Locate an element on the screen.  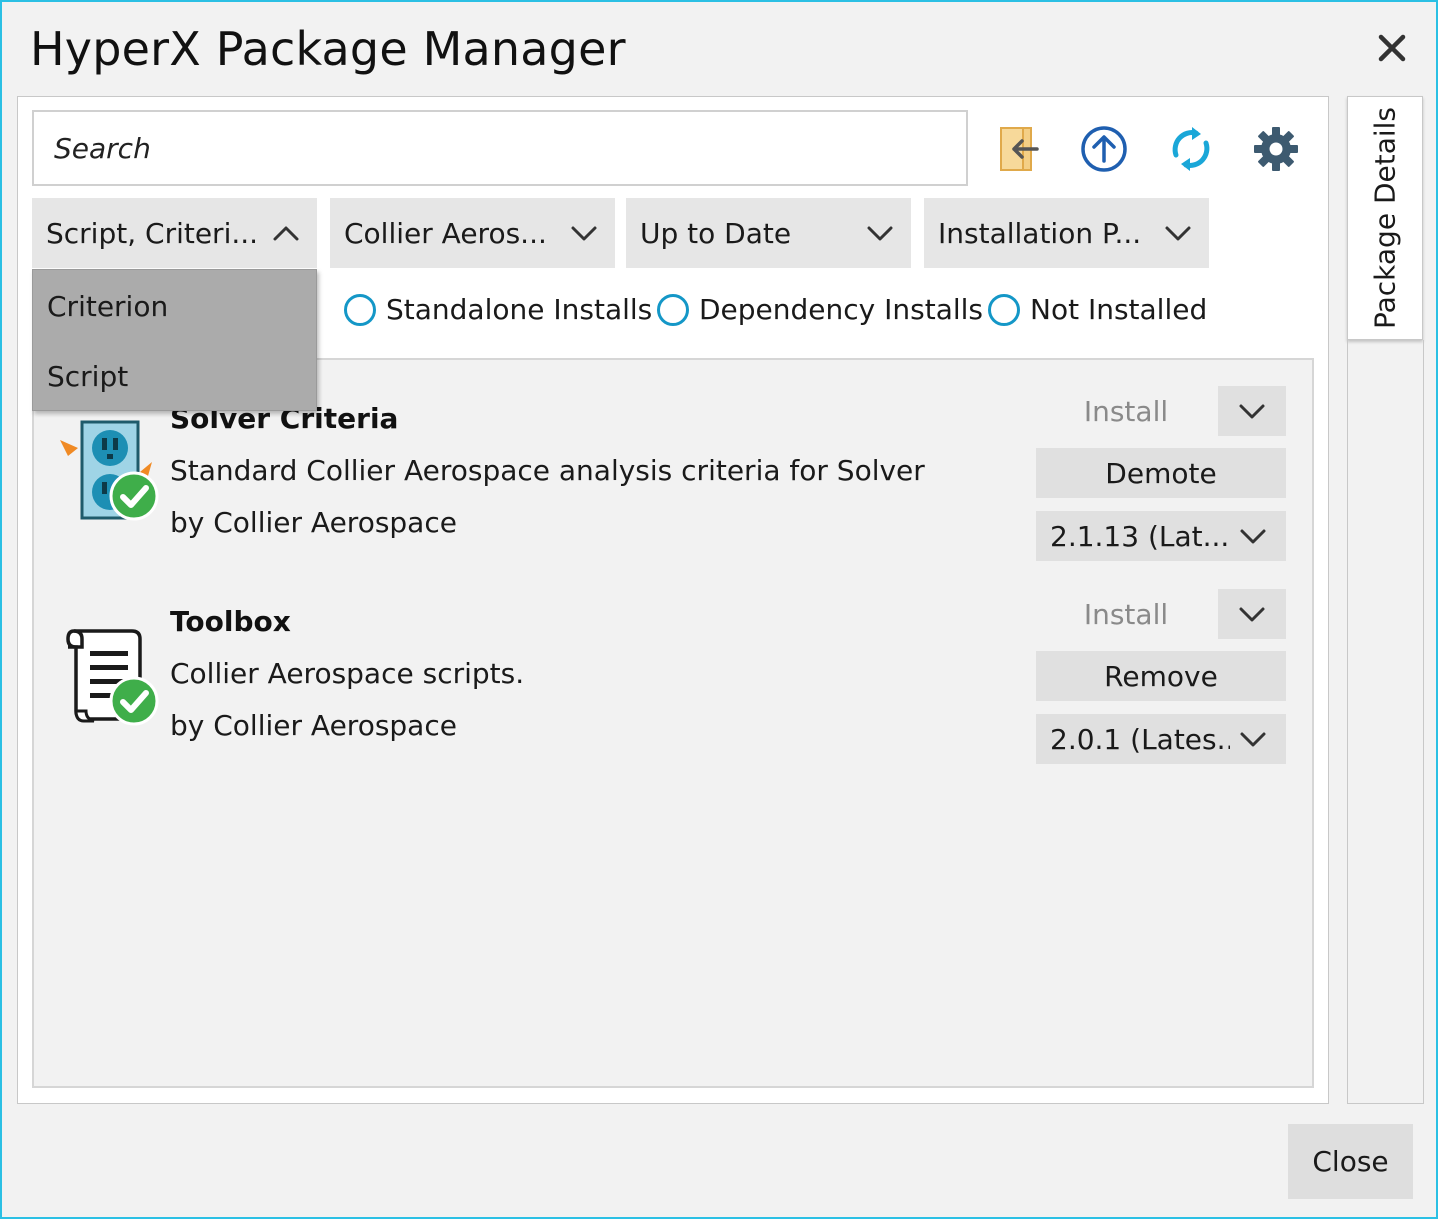
outlet-icon is located at coordinates (107, 473).